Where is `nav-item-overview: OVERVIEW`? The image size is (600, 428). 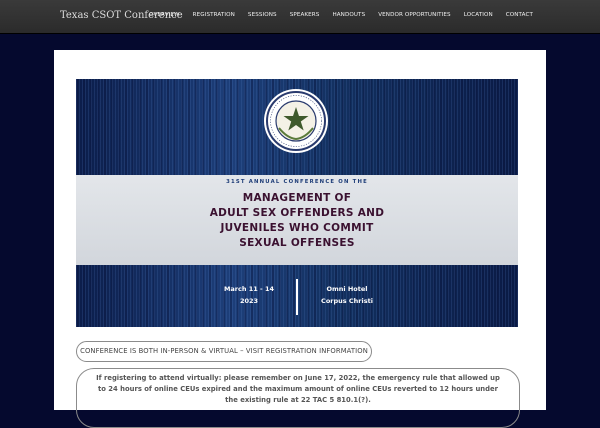 nav-item-overview: OVERVIEW is located at coordinates (164, 15).